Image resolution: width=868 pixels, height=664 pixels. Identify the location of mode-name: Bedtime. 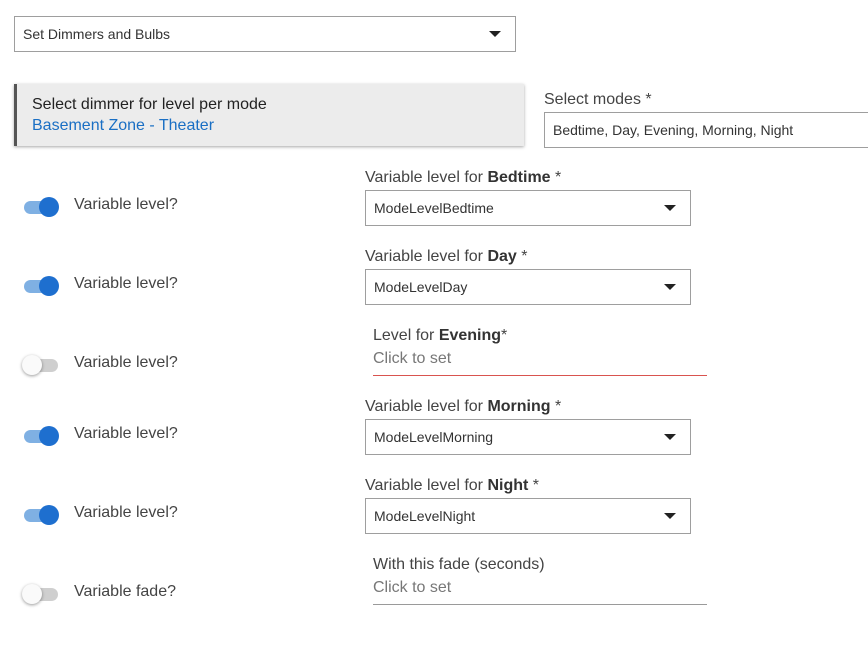
(519, 177).